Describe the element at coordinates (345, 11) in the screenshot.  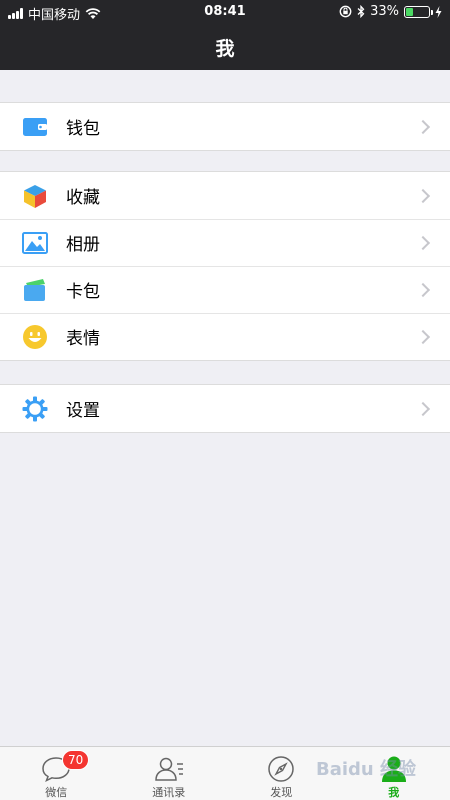
I see `rotation-lock-icon` at that location.